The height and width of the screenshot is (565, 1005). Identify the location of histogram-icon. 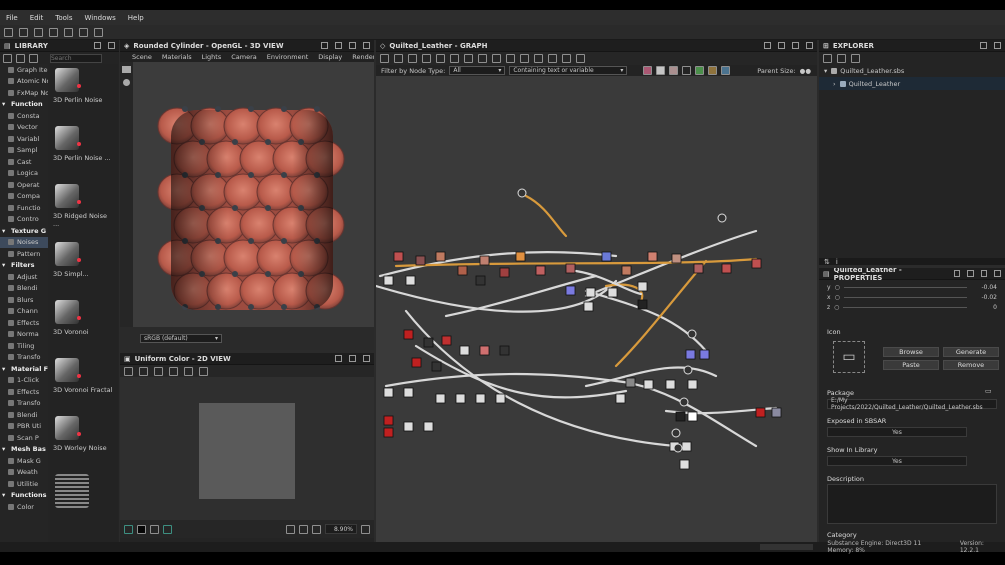
(203, 371).